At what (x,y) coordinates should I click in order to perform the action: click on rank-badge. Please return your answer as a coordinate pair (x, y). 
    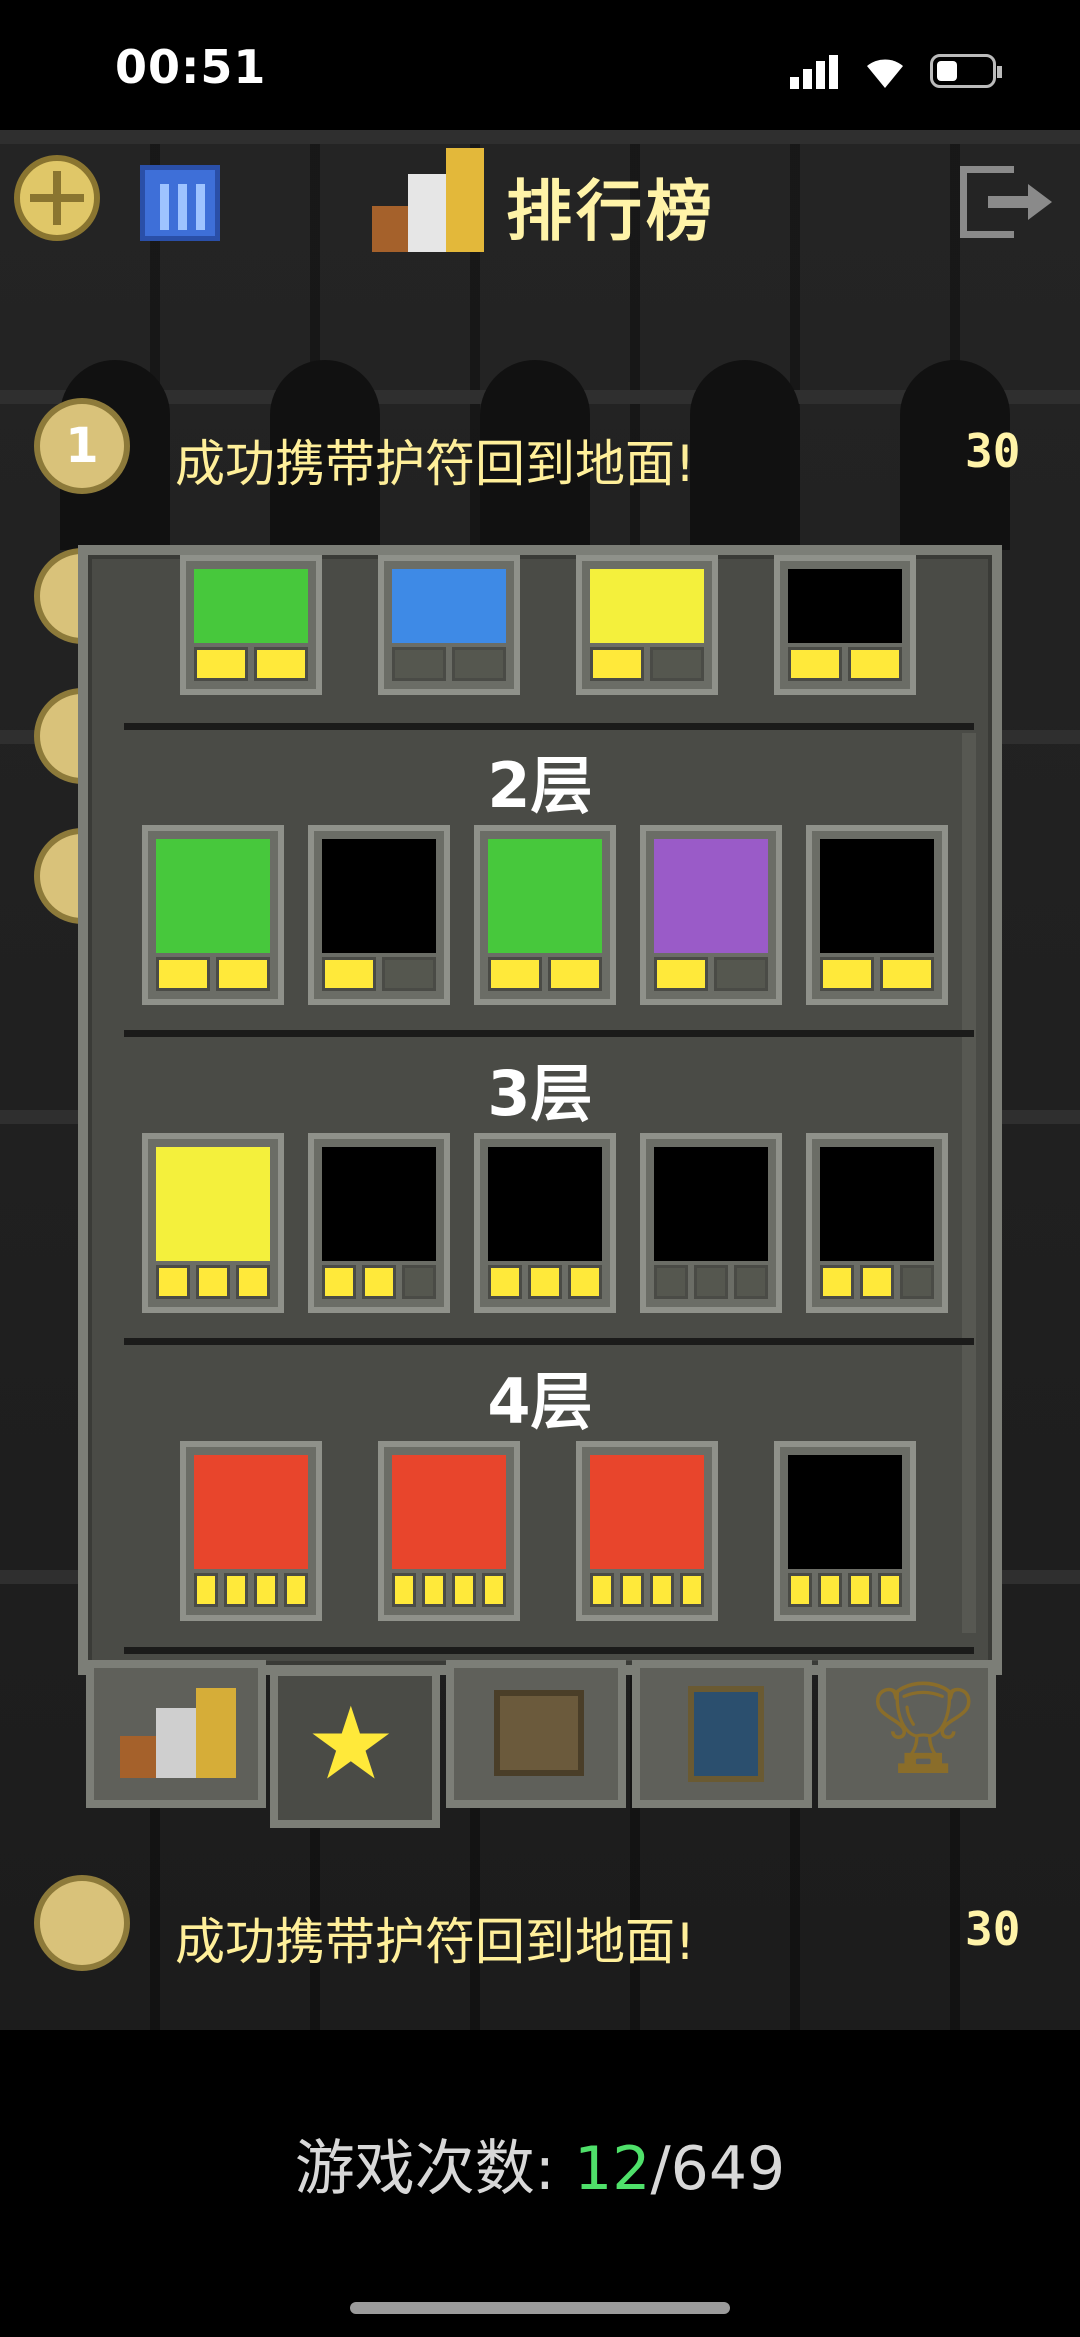
    Looking at the image, I should click on (82, 1923).